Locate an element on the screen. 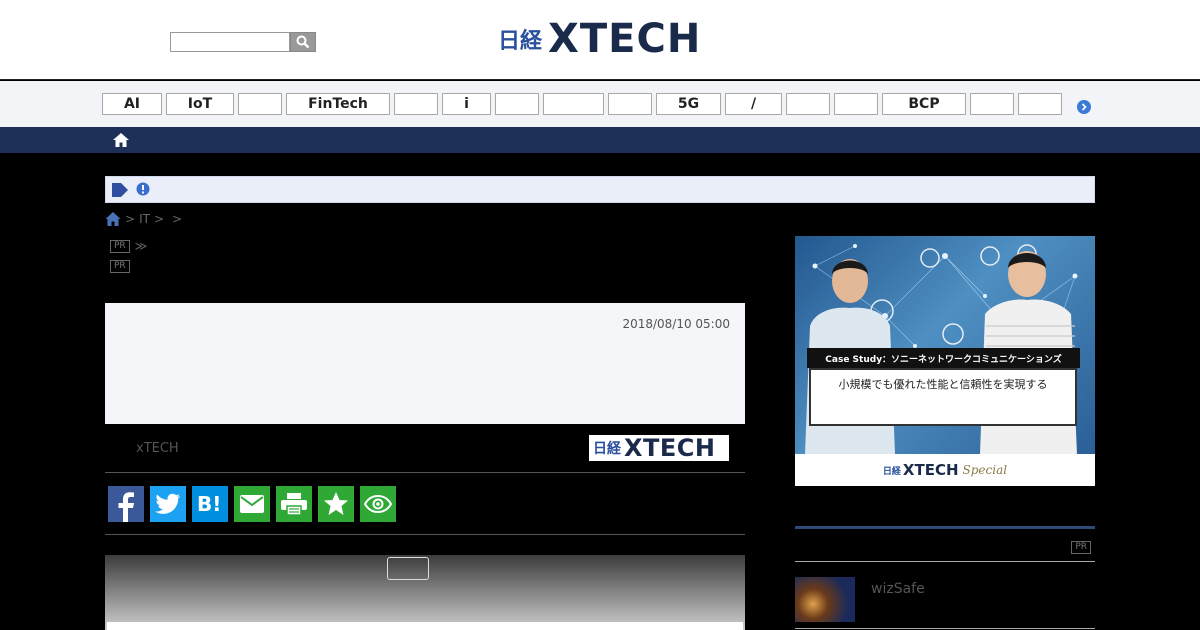 Image resolution: width=1200 pixels, height=630 pixels. main-nav-bar is located at coordinates (600, 140).